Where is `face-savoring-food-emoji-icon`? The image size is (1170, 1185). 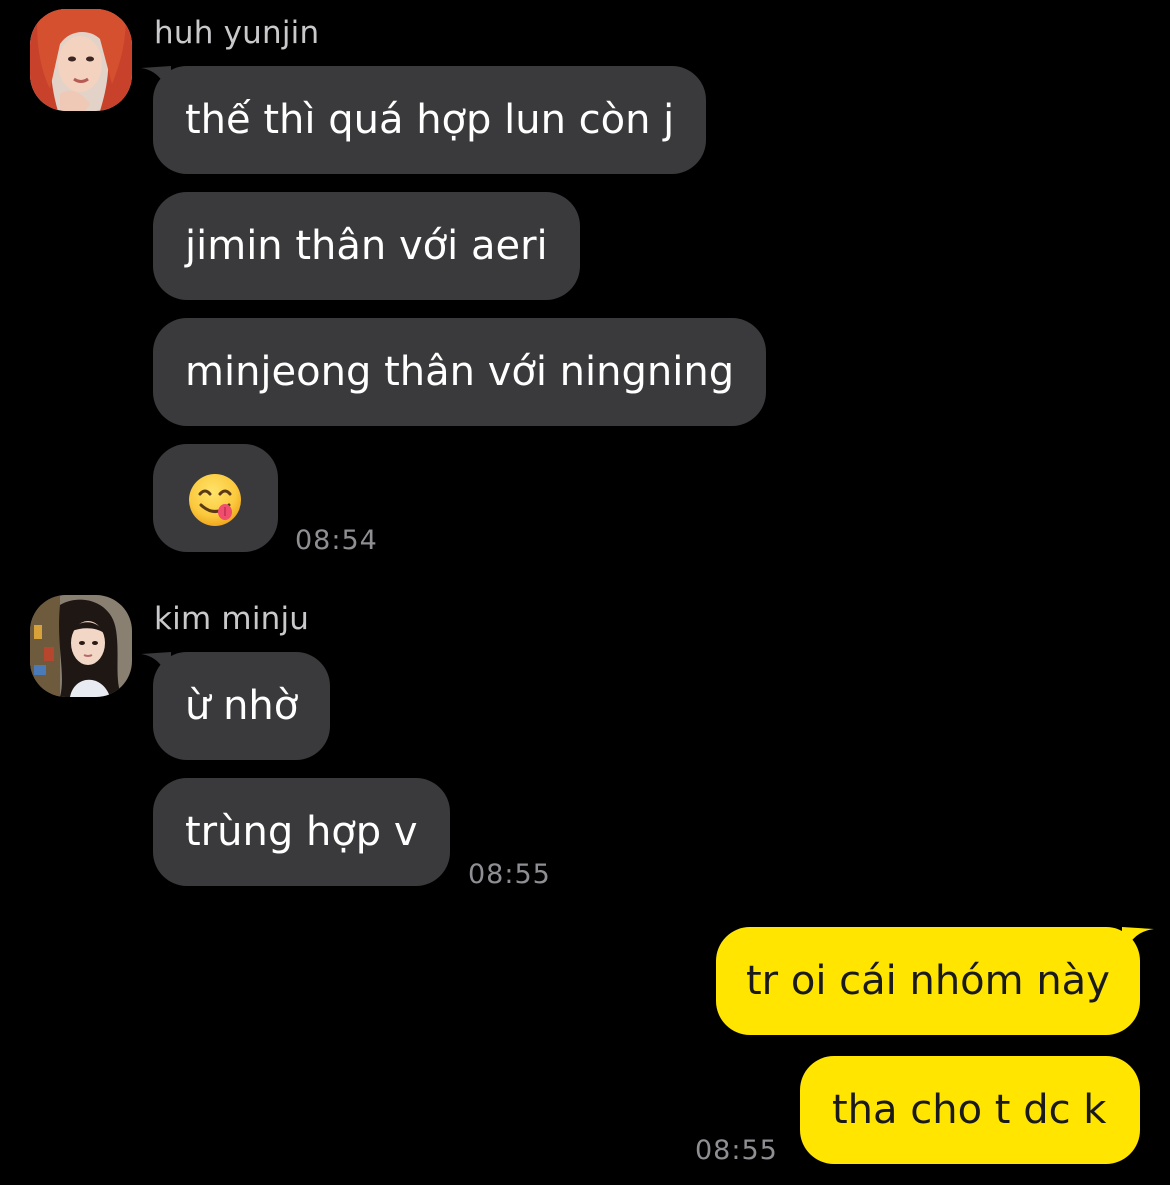 face-savoring-food-emoji-icon is located at coordinates (215, 500).